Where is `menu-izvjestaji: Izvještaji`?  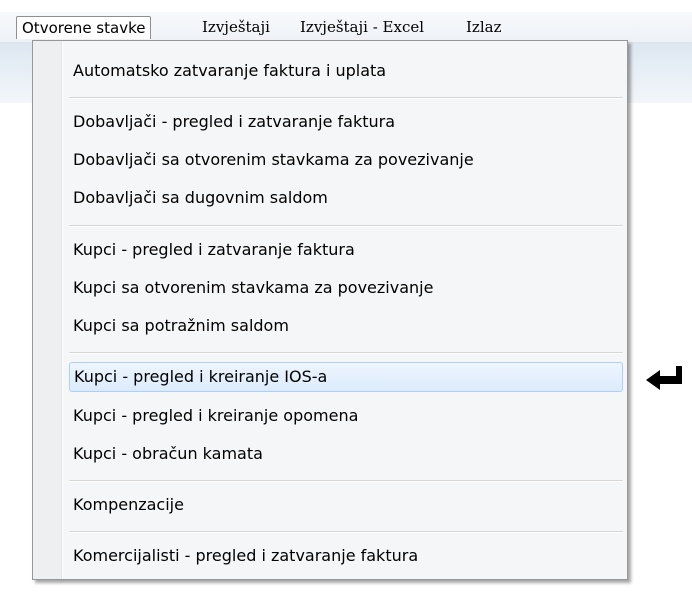 menu-izvjestaji: Izvještaji is located at coordinates (236, 27).